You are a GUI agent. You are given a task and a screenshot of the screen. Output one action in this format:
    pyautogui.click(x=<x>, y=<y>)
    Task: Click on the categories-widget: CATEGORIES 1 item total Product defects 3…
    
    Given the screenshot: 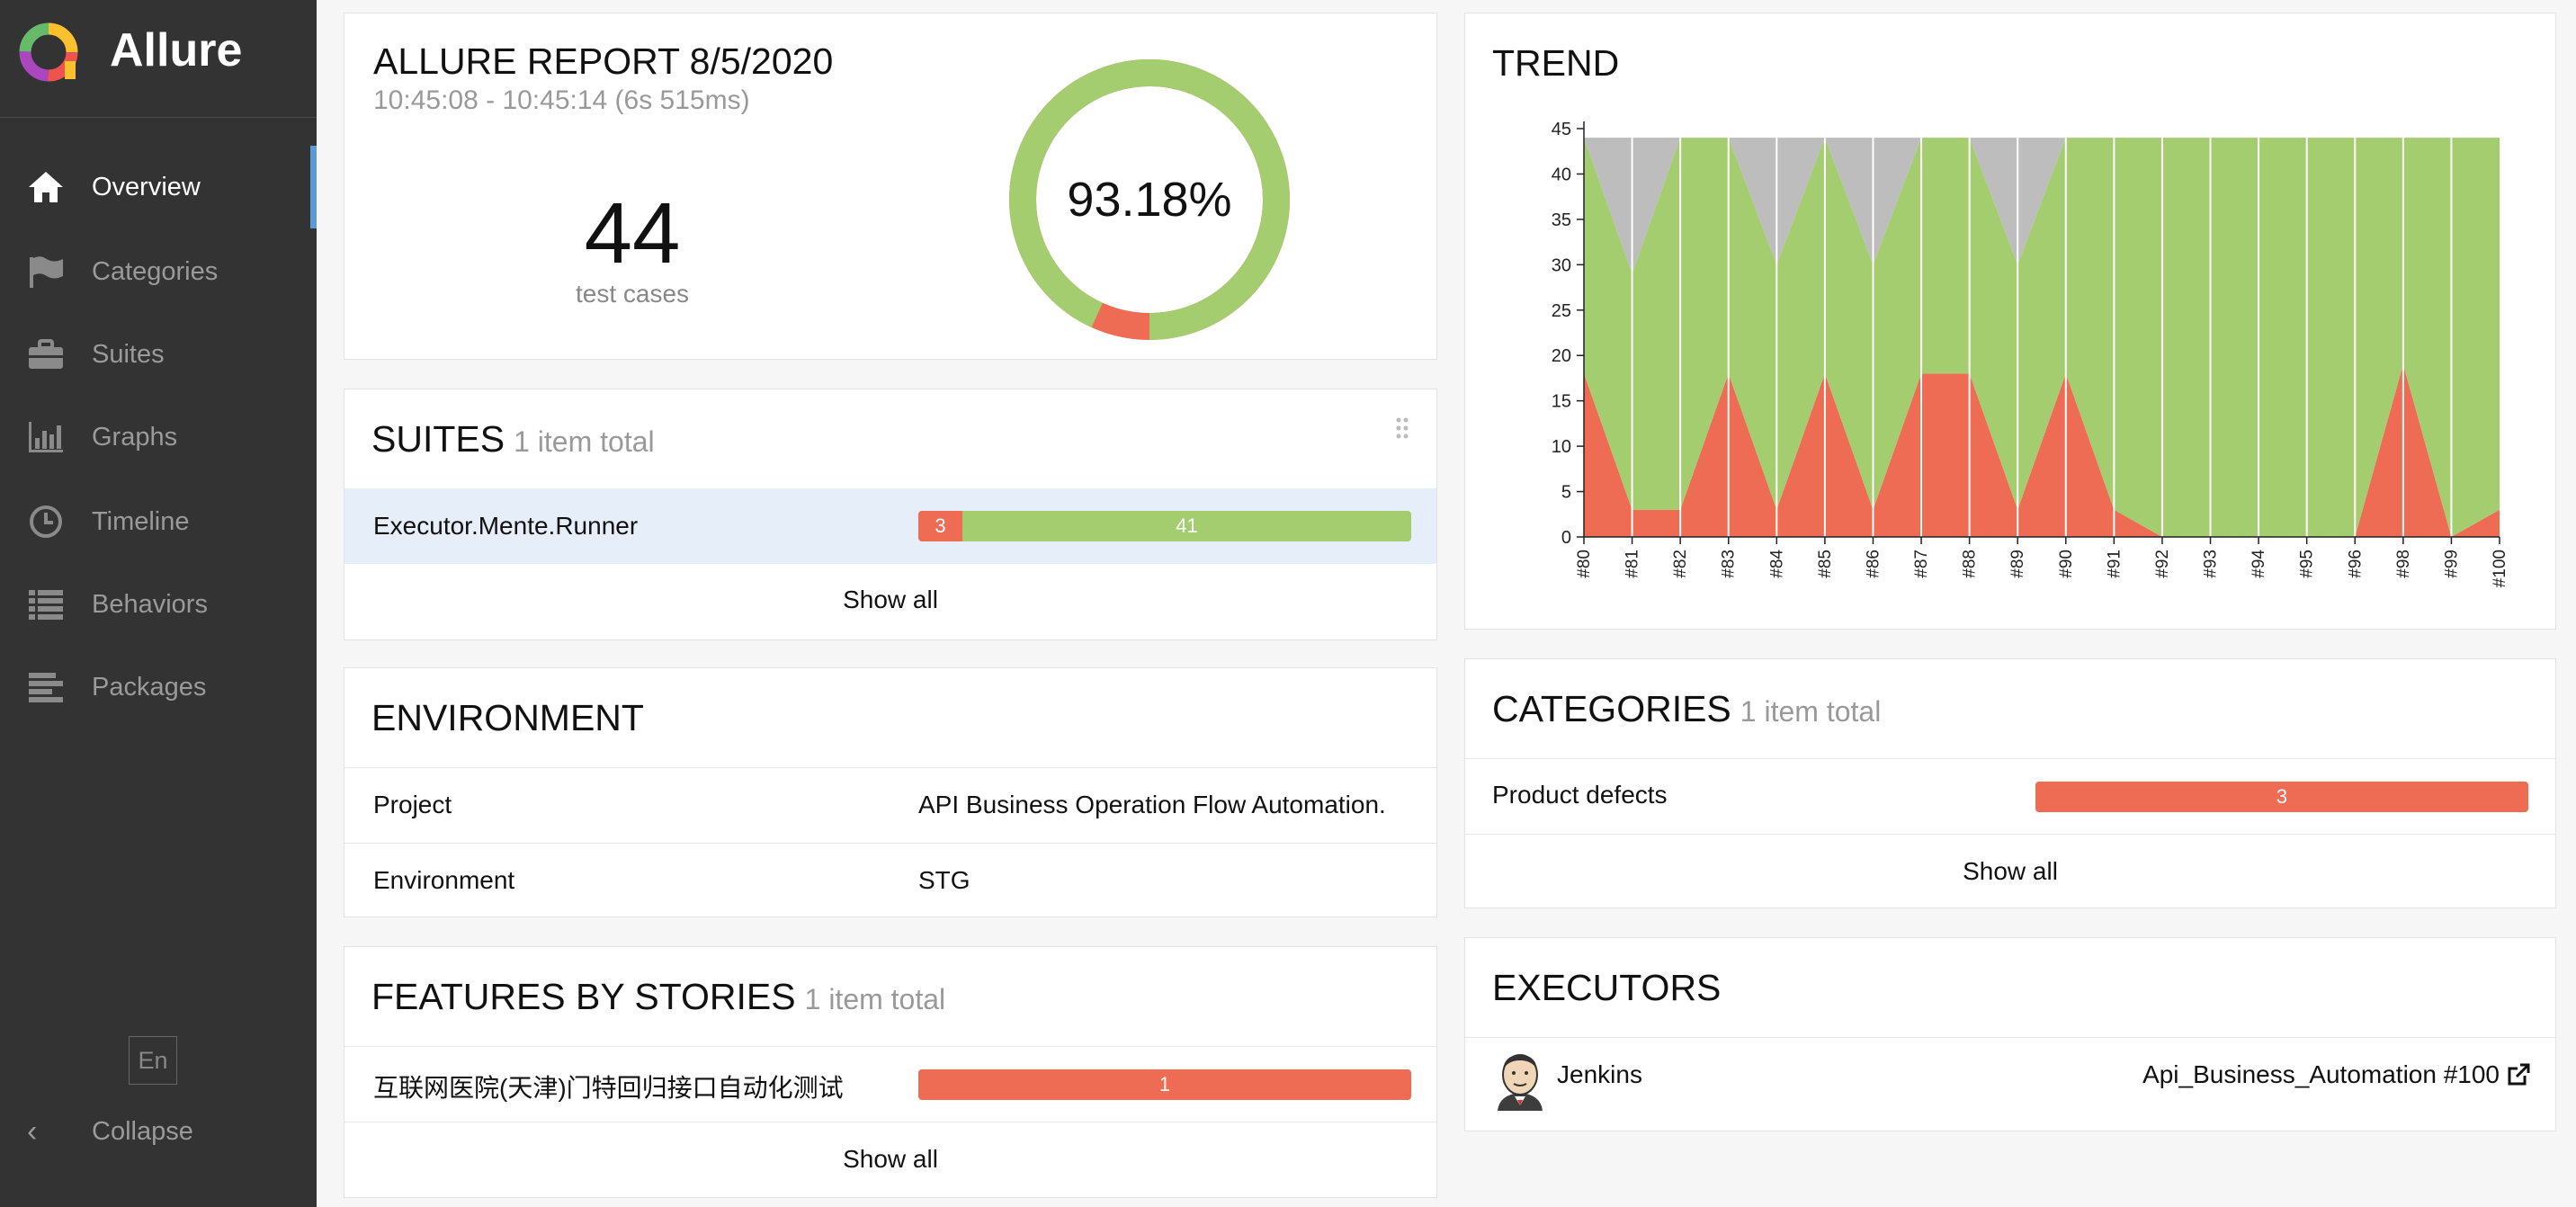 What is the action you would take?
    pyautogui.click(x=2010, y=783)
    